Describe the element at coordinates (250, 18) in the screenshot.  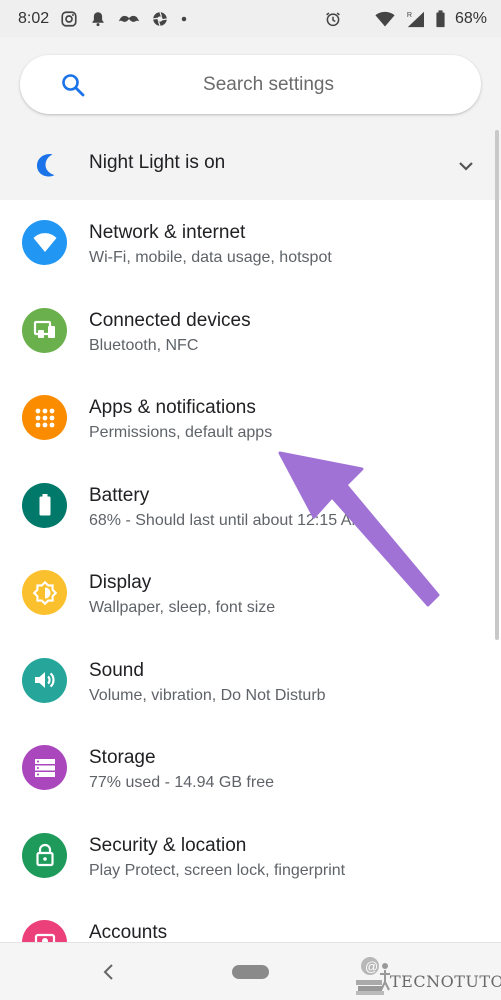
I see `status-bar: 8:02 R 68%` at that location.